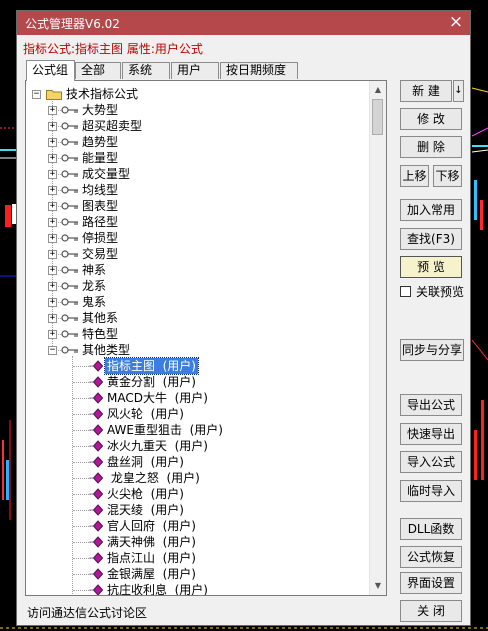 The image size is (488, 631). Describe the element at coordinates (196, 526) in the screenshot. I see `formula-item: 官人回府 (用户)` at that location.